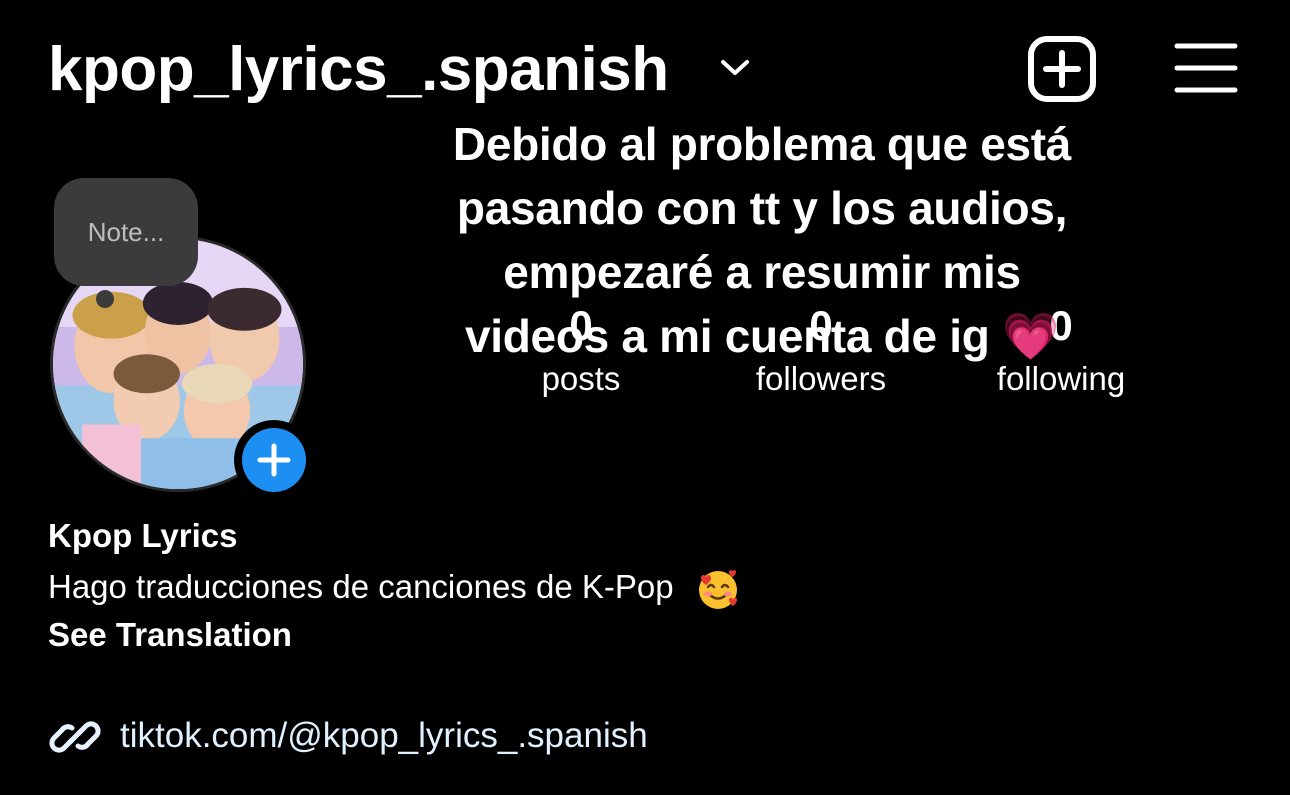 The width and height of the screenshot is (1290, 795). What do you see at coordinates (762, 336) in the screenshot?
I see `overlay-line: videos a mi cuenta de ig 💗` at bounding box center [762, 336].